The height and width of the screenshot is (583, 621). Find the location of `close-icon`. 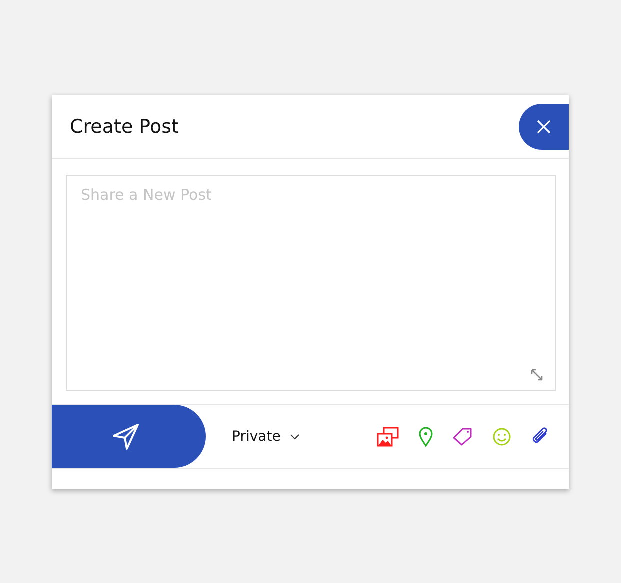

close-icon is located at coordinates (544, 126).